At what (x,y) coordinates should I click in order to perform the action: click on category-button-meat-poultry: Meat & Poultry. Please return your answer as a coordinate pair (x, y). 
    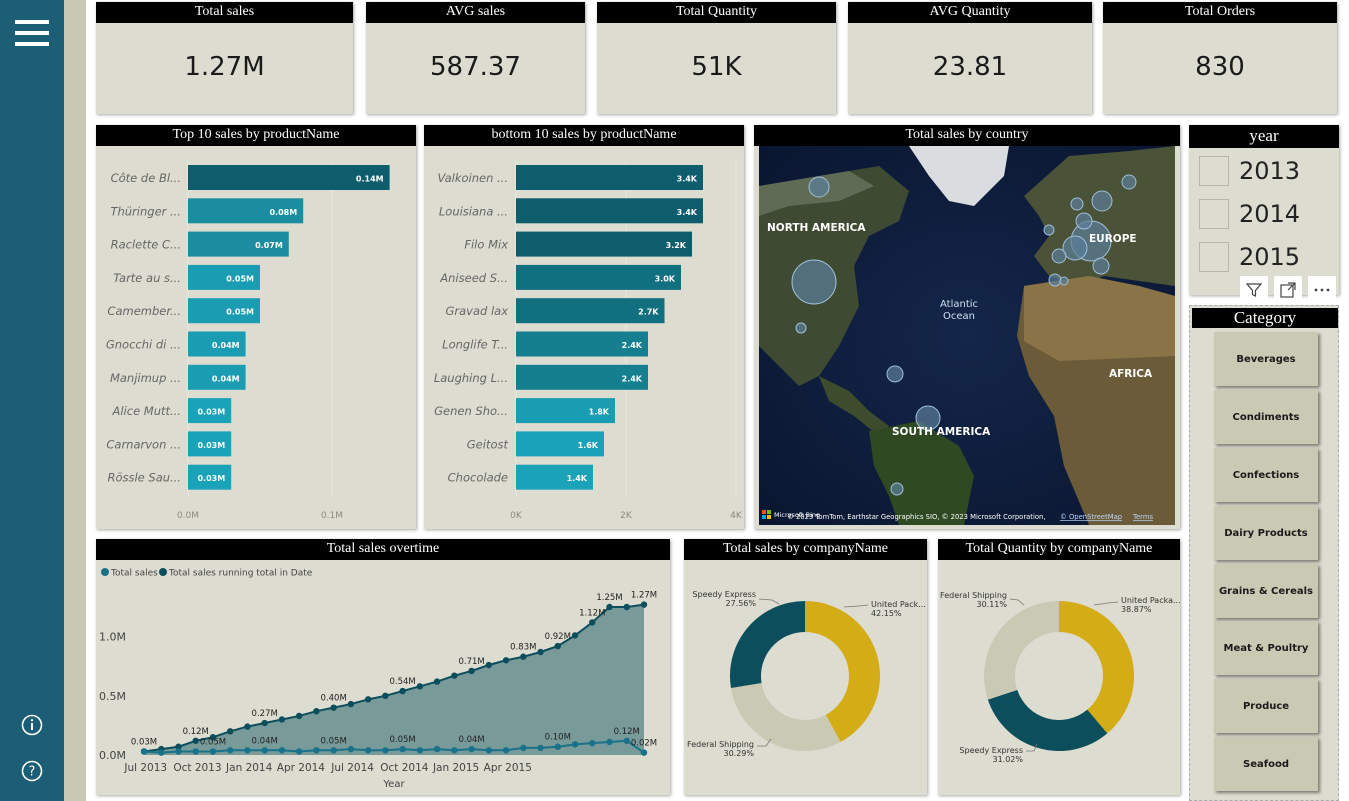
    Looking at the image, I should click on (1266, 648).